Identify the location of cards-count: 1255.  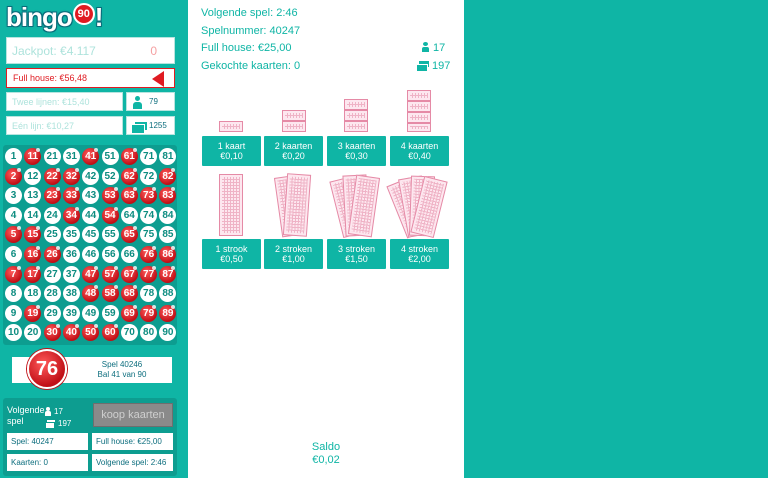
(158, 125).